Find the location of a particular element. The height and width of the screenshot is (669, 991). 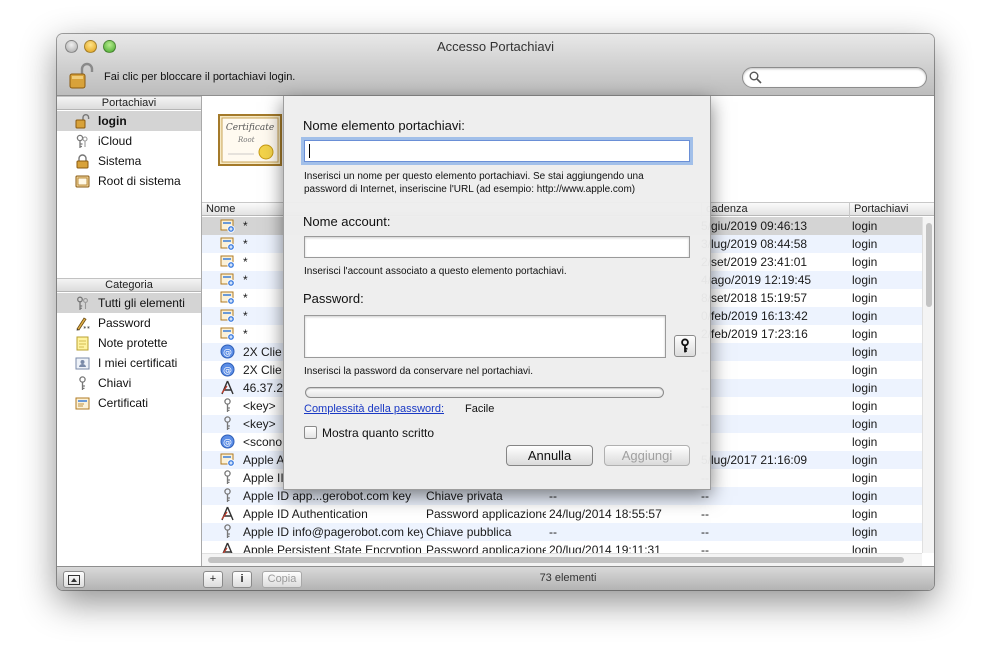

sidebar-item-label: login is located at coordinates (112, 121).